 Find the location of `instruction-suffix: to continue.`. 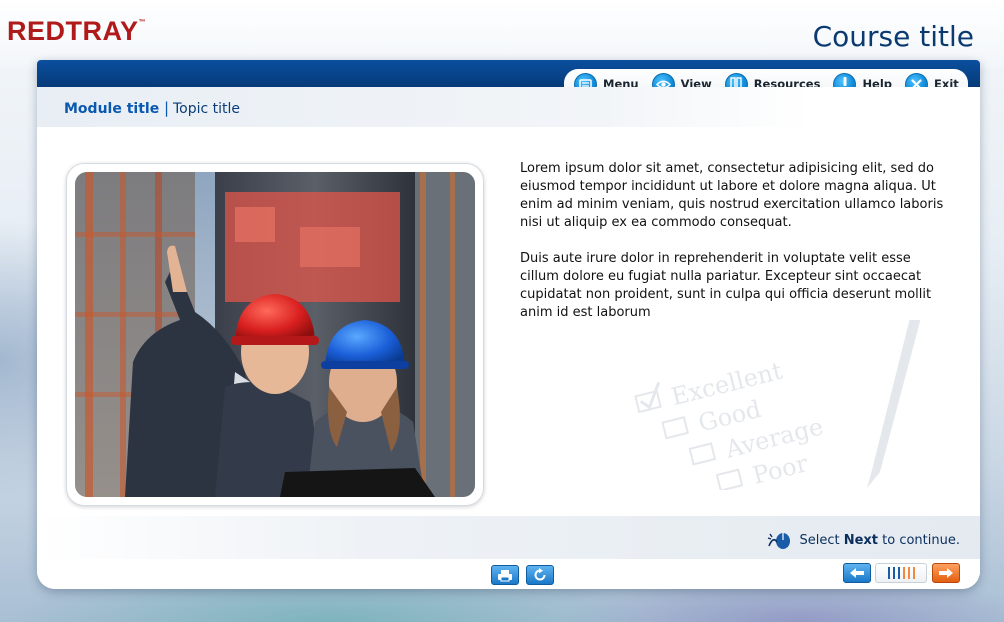

instruction-suffix: to continue. is located at coordinates (919, 540).